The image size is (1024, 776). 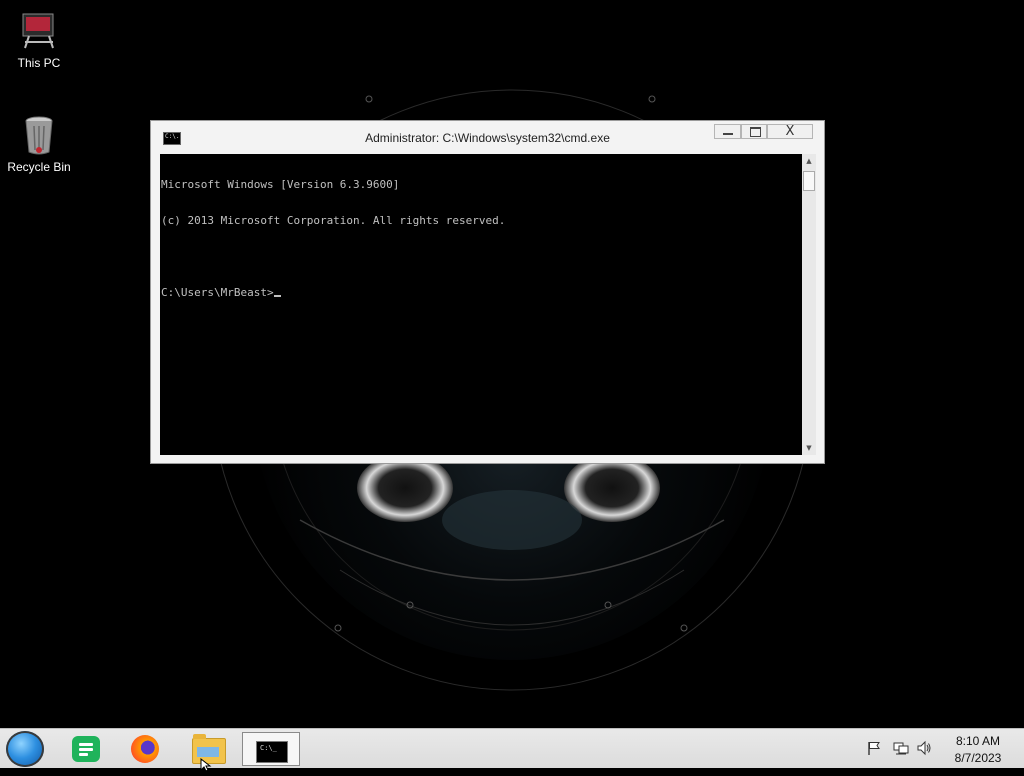 What do you see at coordinates (39, 136) in the screenshot?
I see `recycle-bin-icon` at bounding box center [39, 136].